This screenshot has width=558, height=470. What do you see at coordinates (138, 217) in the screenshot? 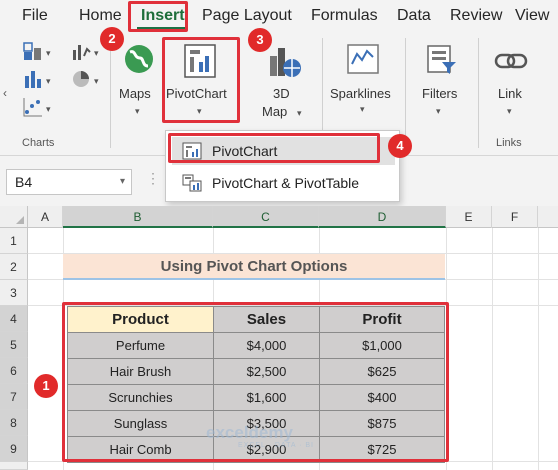
I see `column-header-b: B` at bounding box center [138, 217].